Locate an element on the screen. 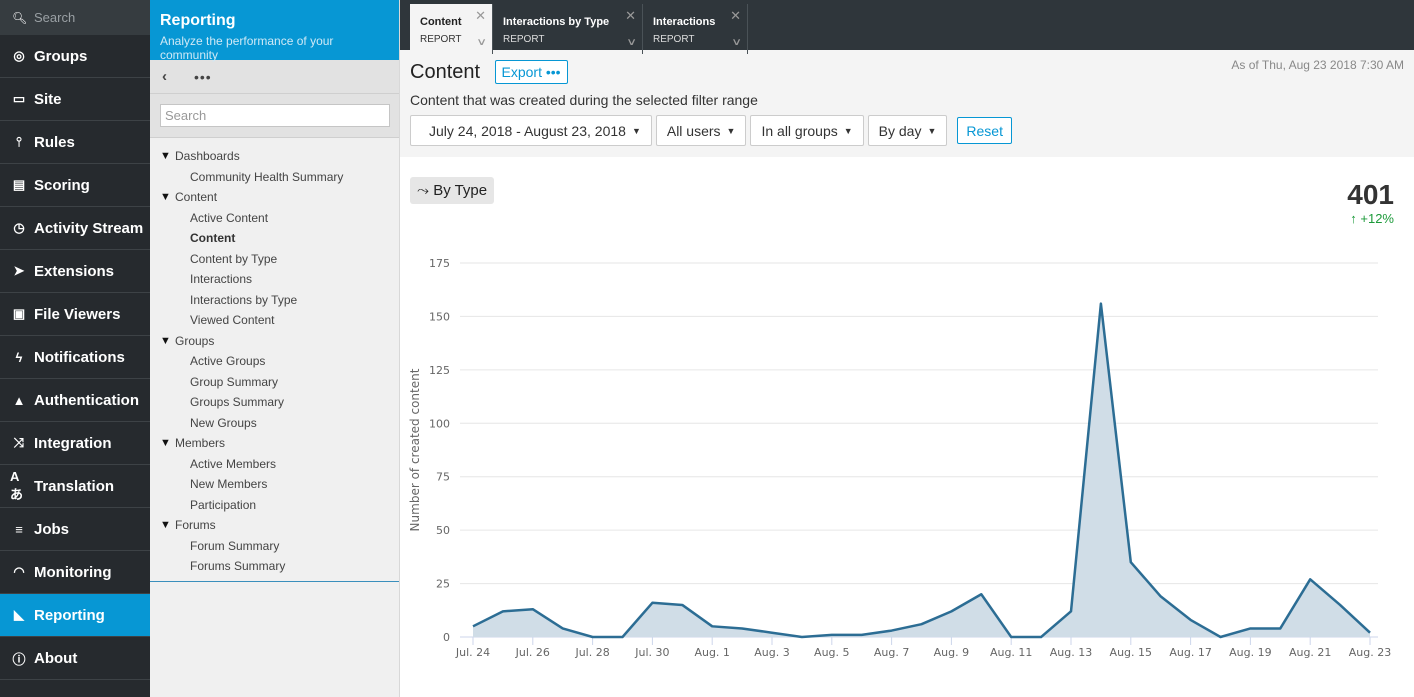  nav-item-integration: ⤨ Integration is located at coordinates (75, 443).